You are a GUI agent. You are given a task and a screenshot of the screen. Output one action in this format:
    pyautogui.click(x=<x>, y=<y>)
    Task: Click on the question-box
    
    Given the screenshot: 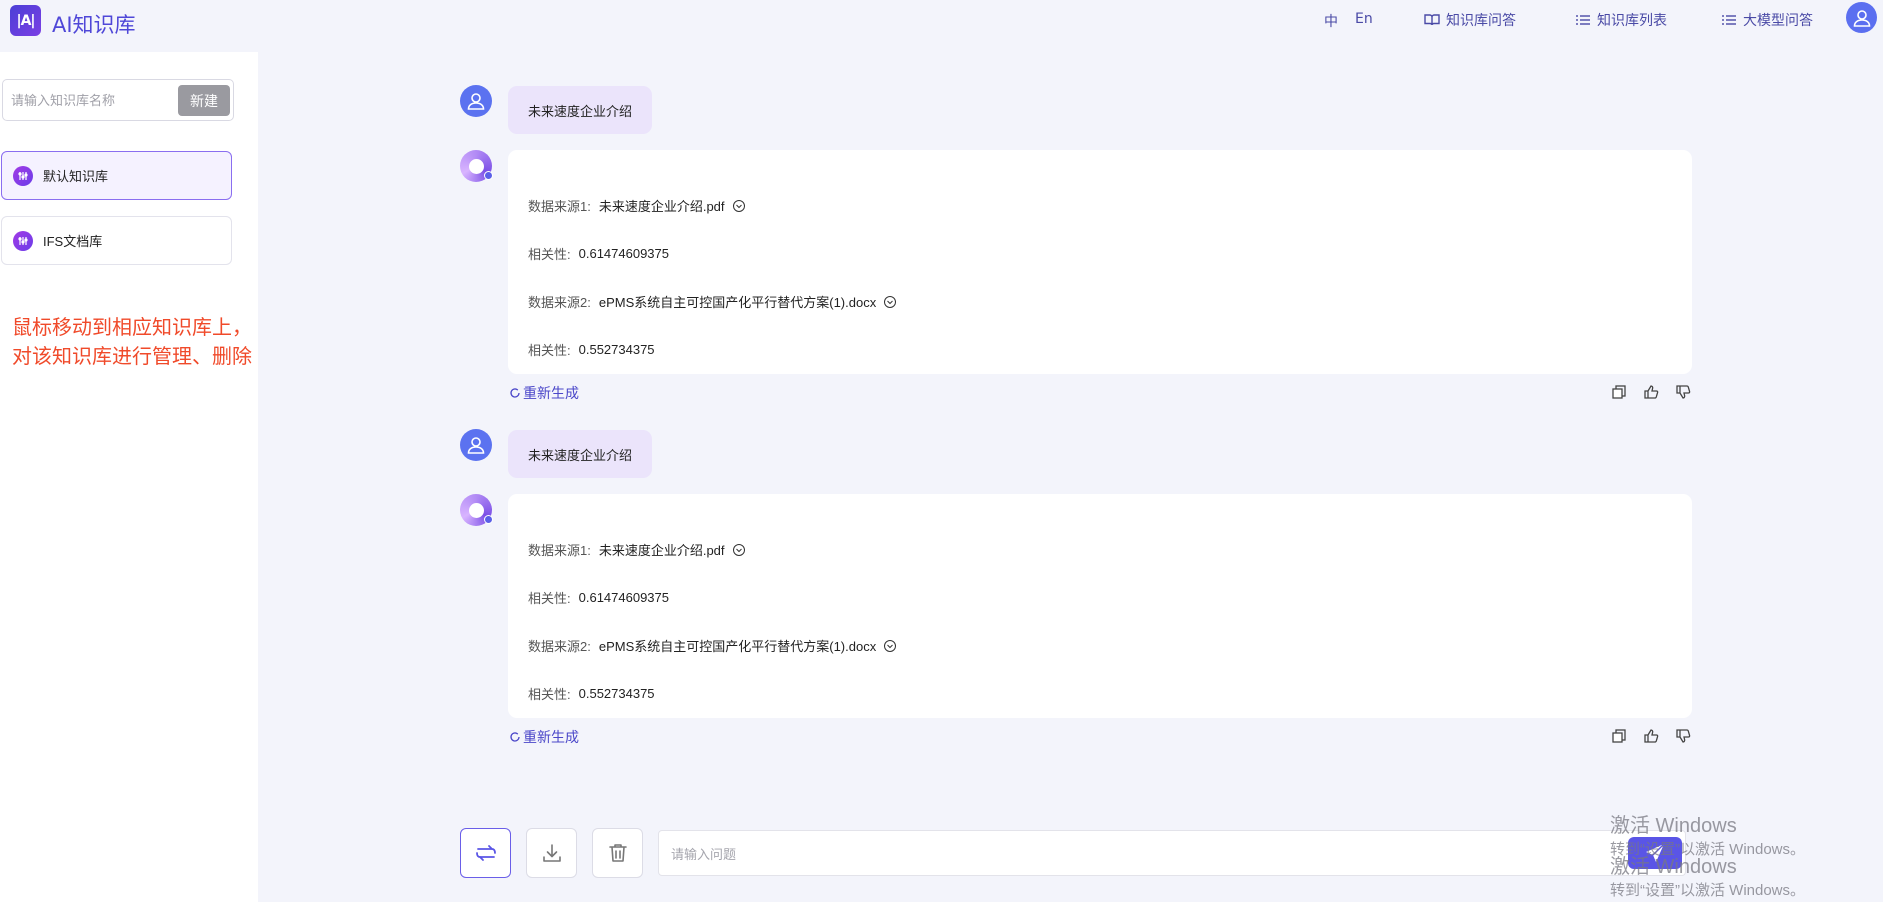 What is the action you would take?
    pyautogui.click(x=1172, y=853)
    